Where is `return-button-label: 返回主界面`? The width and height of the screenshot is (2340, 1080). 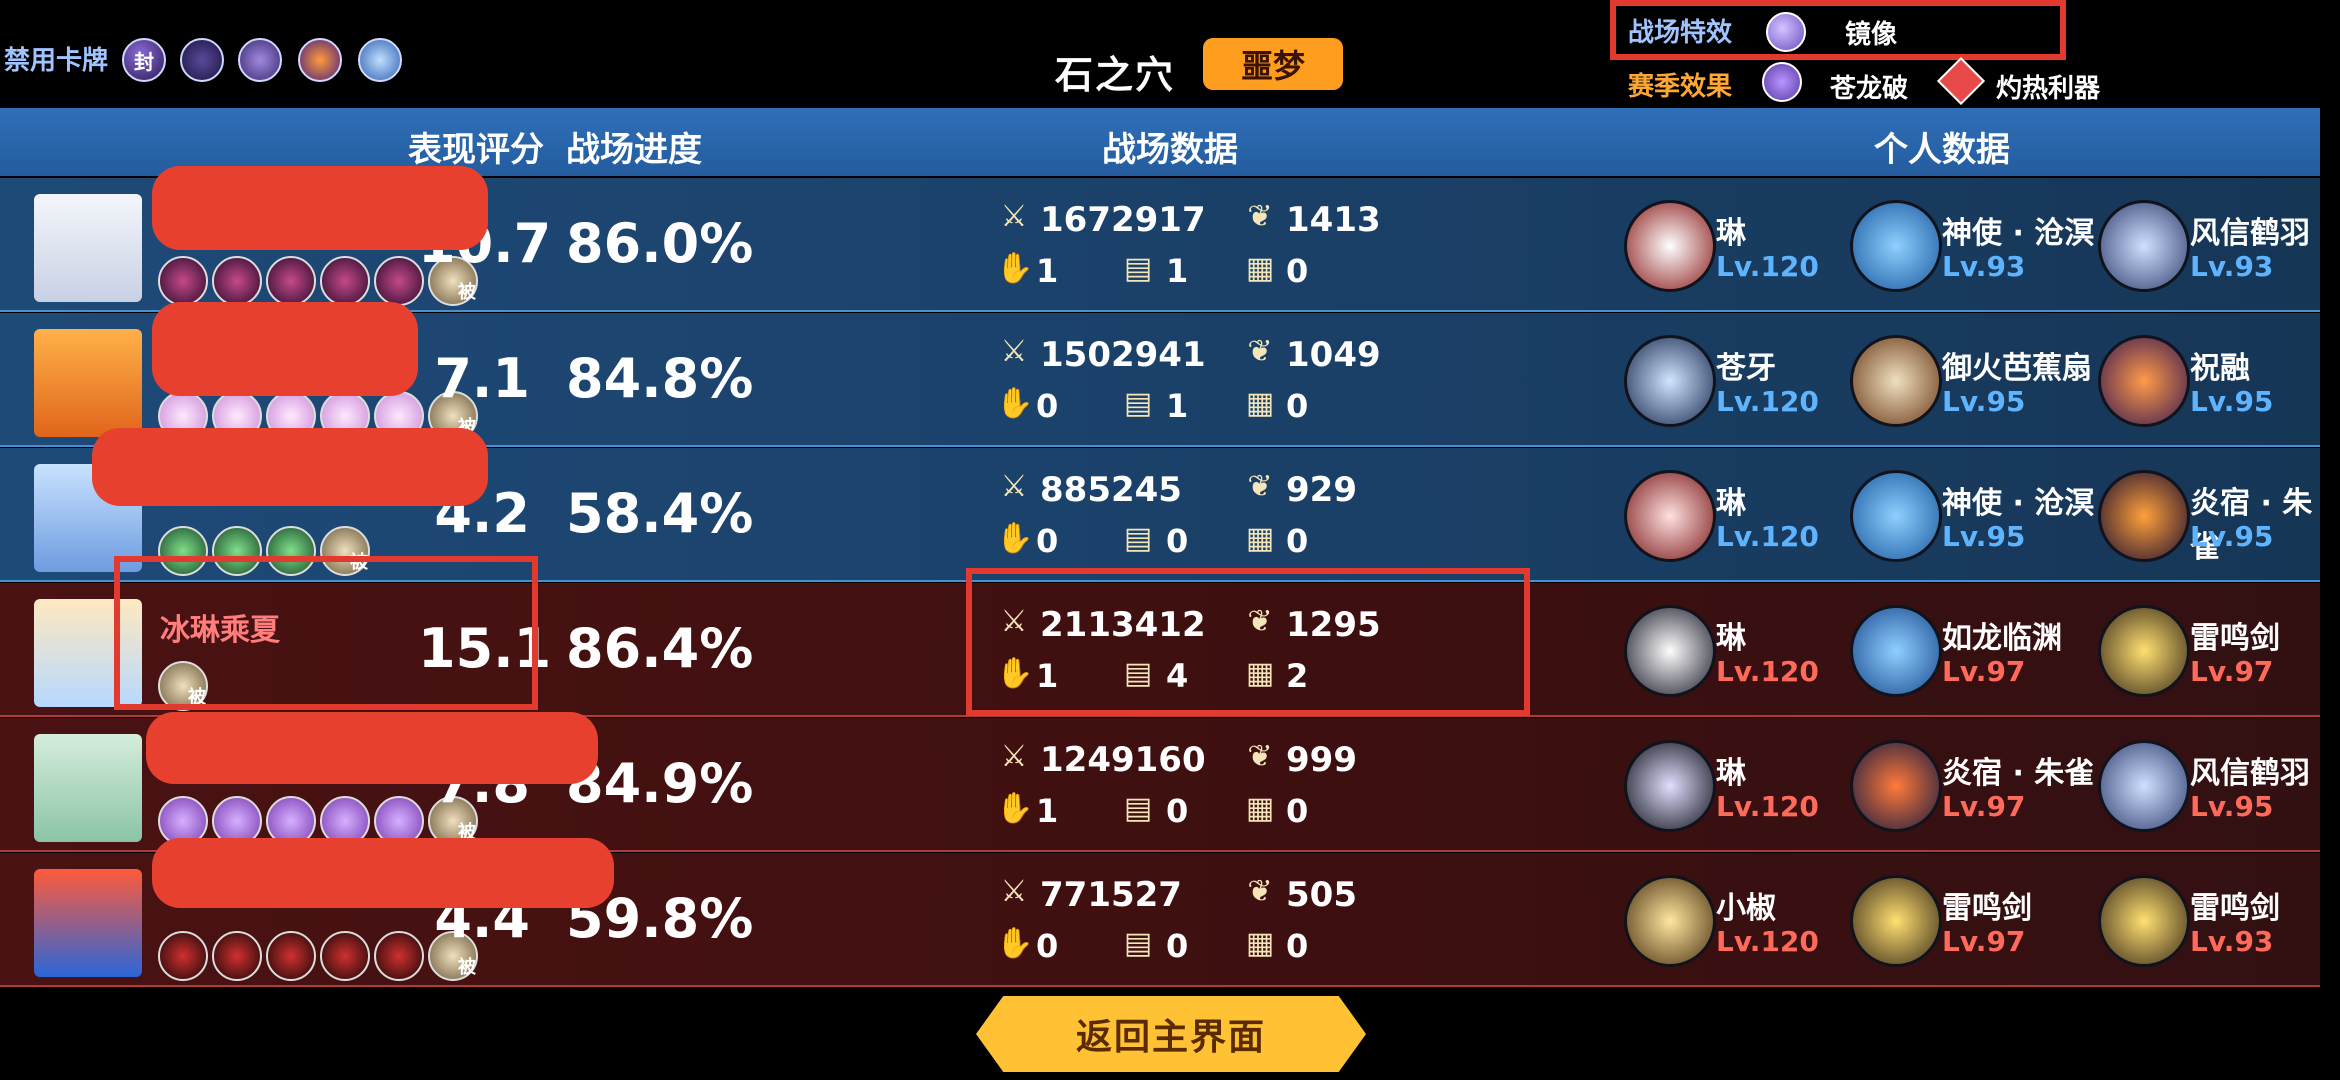 return-button-label: 返回主界面 is located at coordinates (1170, 1037).